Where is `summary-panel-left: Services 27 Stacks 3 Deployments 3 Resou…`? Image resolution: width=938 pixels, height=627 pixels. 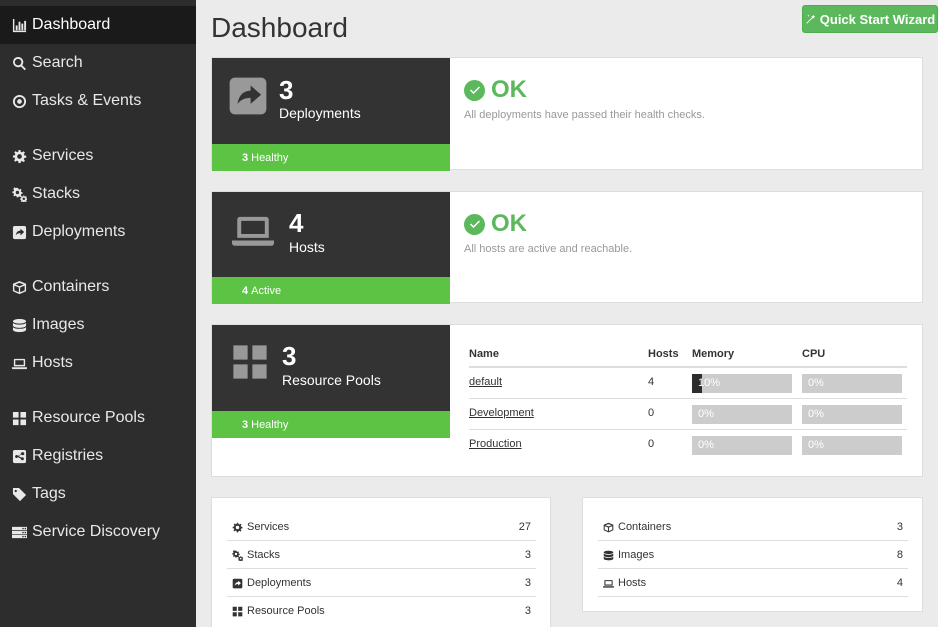 summary-panel-left: Services 27 Stacks 3 Deployments 3 Resou… is located at coordinates (381, 562).